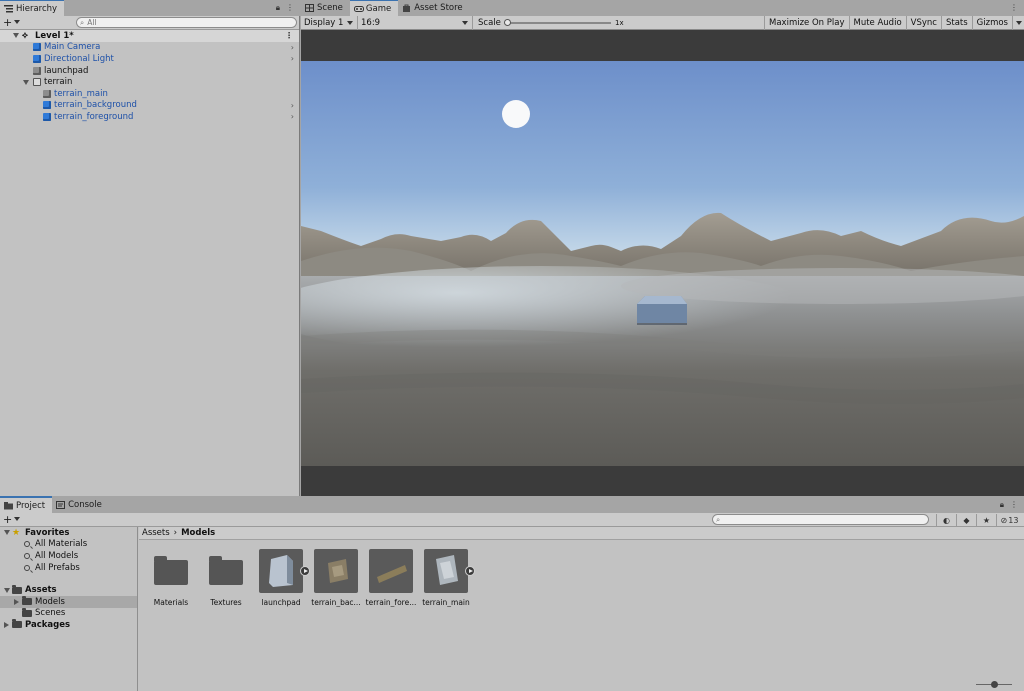 The image size is (1024, 691). What do you see at coordinates (470, 571) in the screenshot?
I see `expand-model-play-icon` at bounding box center [470, 571].